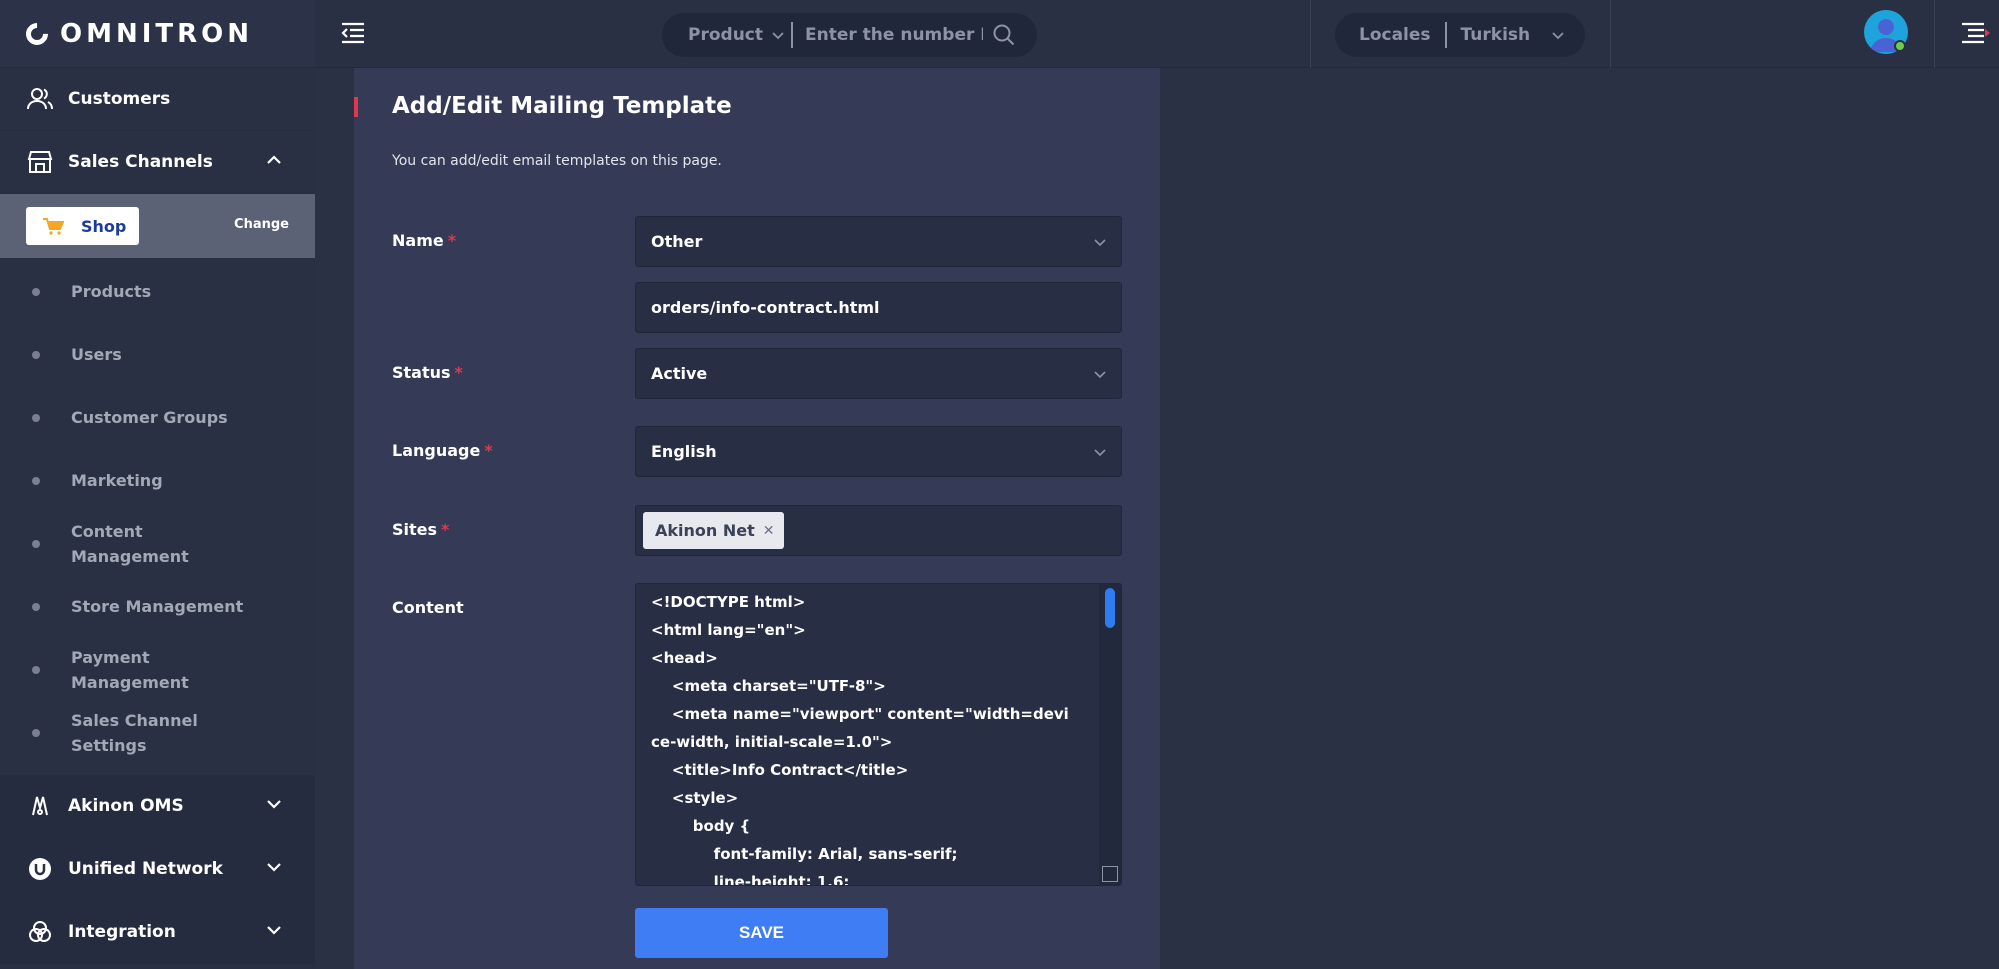  I want to click on active-channel-row: Shop Change, so click(157, 226).